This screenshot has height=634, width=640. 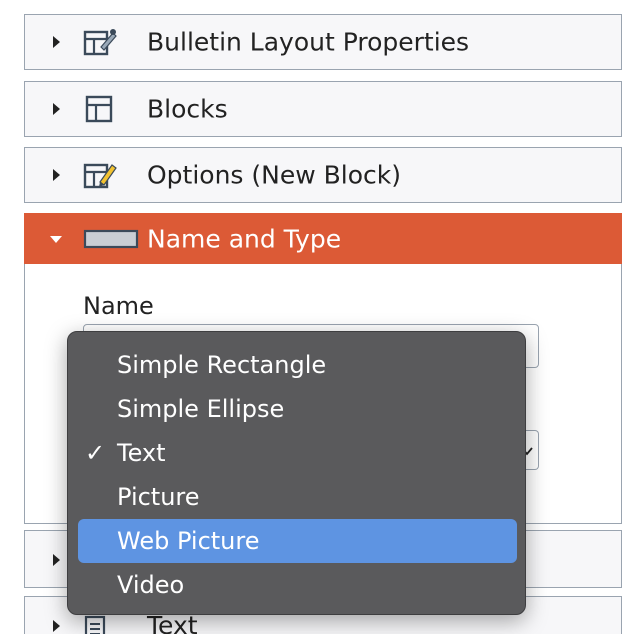 I want to click on panel-title: Bulletin Layout Properties, so click(x=308, y=42).